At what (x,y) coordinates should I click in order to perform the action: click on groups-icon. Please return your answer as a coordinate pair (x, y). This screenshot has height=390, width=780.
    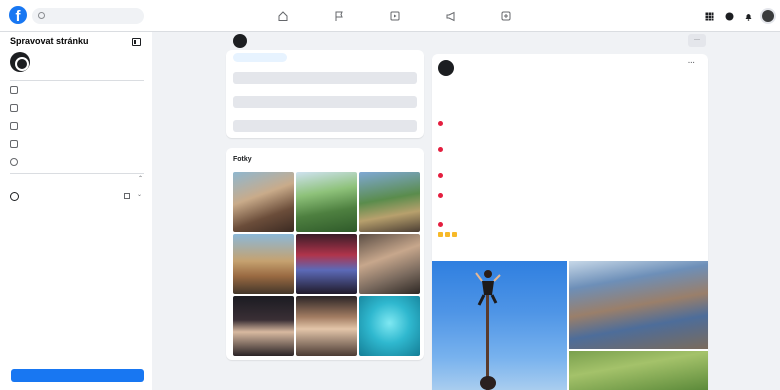
    Looking at the image, I should click on (506, 16).